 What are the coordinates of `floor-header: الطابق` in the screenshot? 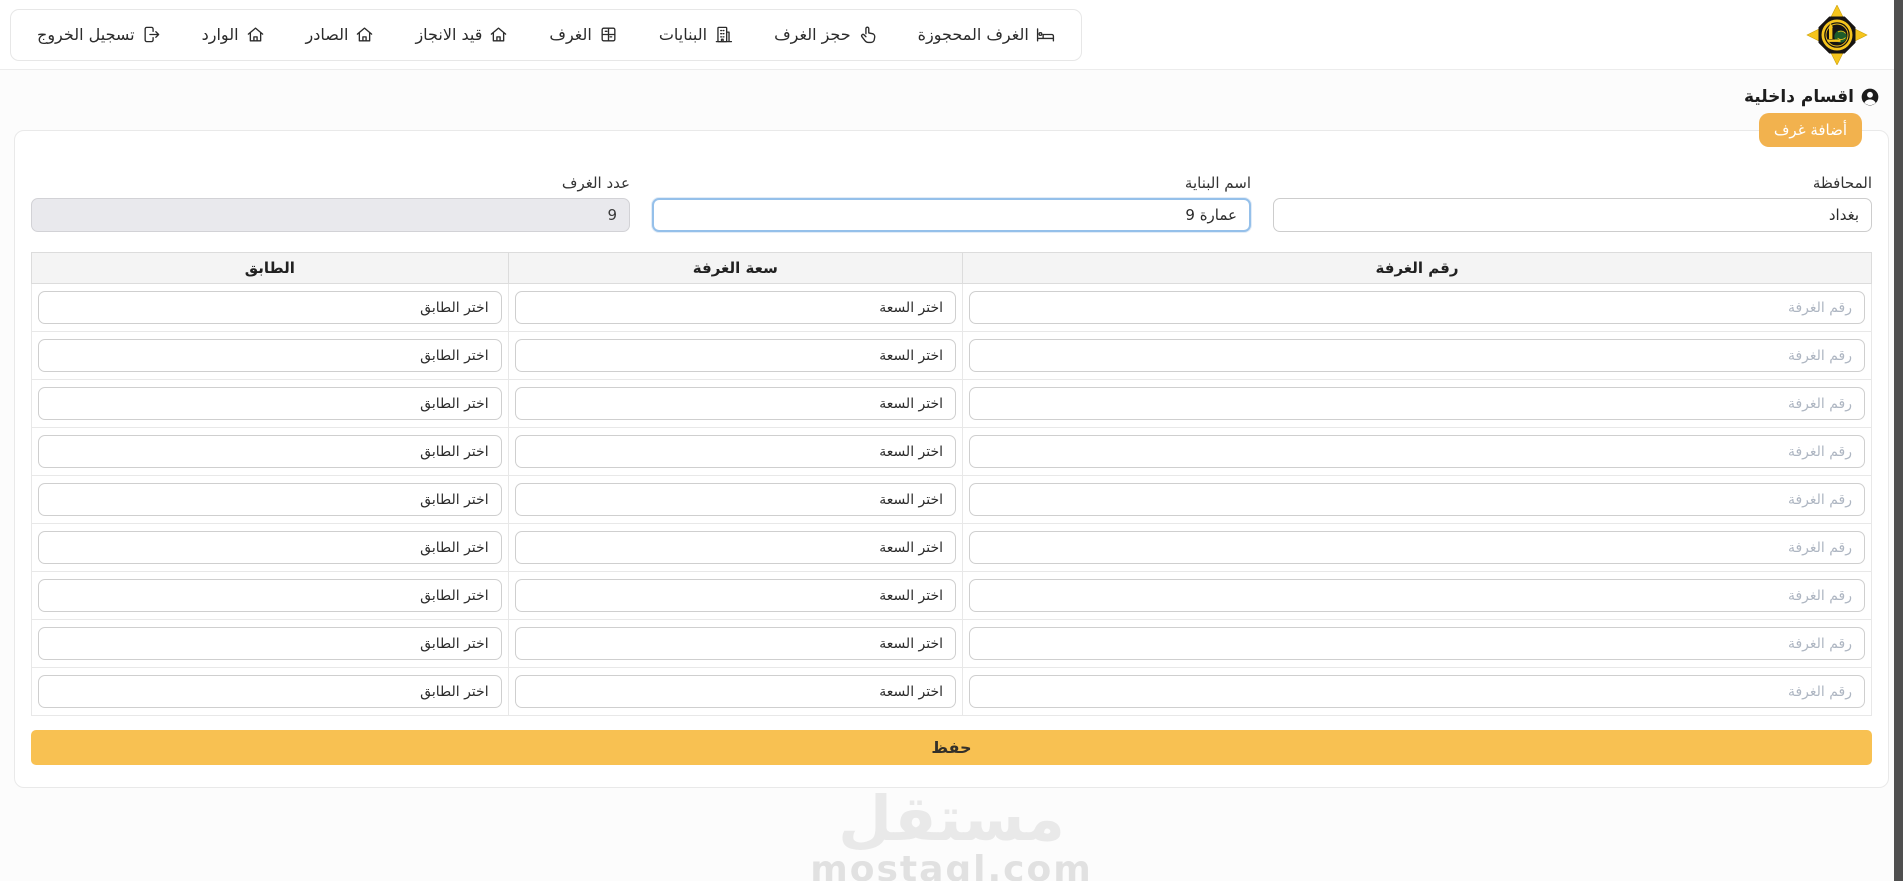 It's located at (270, 268).